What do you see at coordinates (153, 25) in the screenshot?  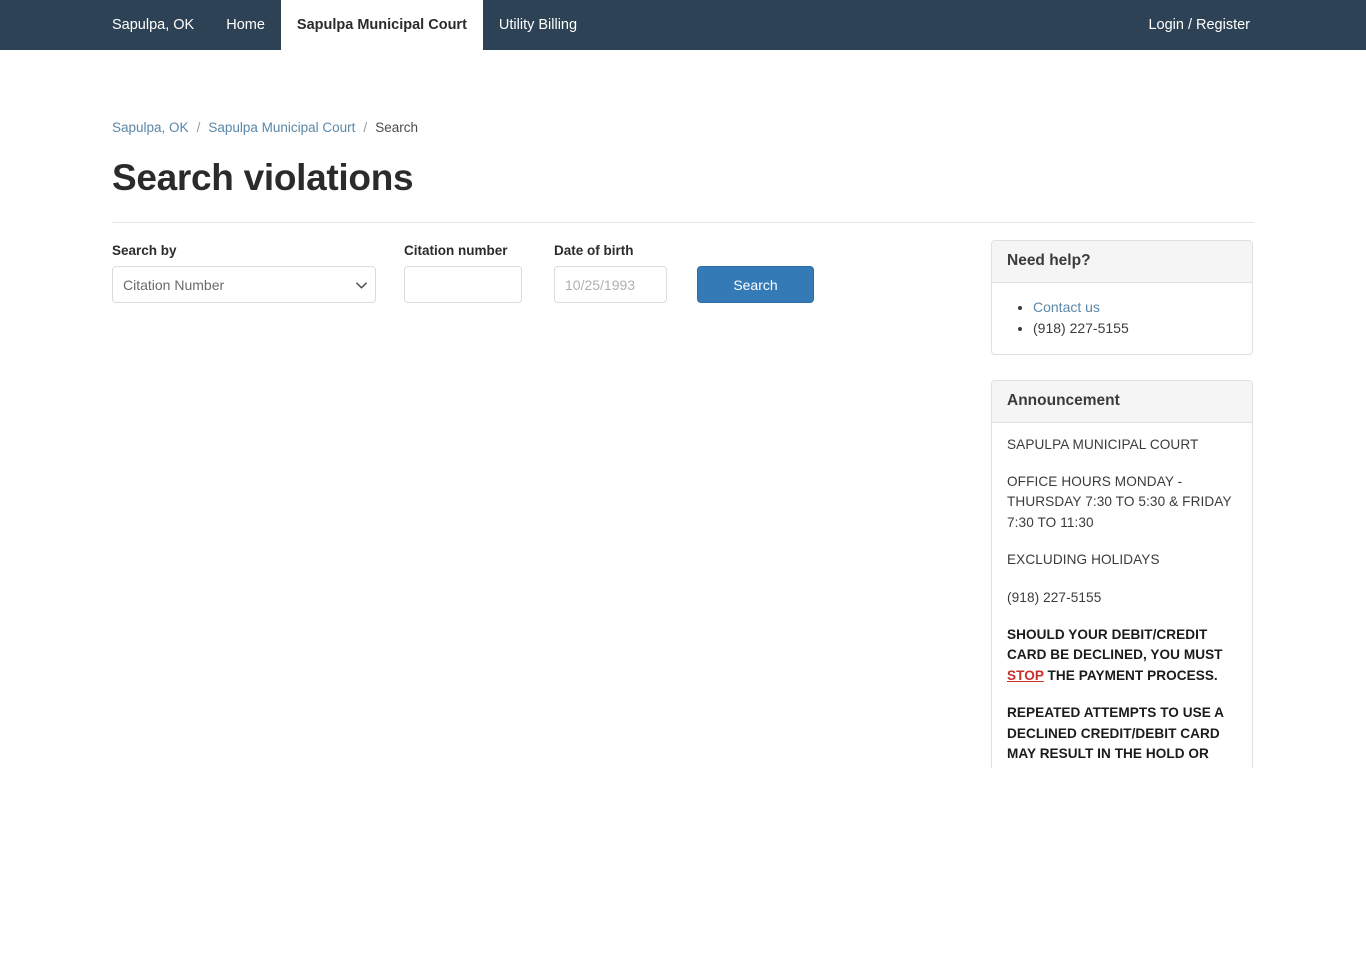 I see `nav-link-sapulpa-ok: Sapulpa, OK` at bounding box center [153, 25].